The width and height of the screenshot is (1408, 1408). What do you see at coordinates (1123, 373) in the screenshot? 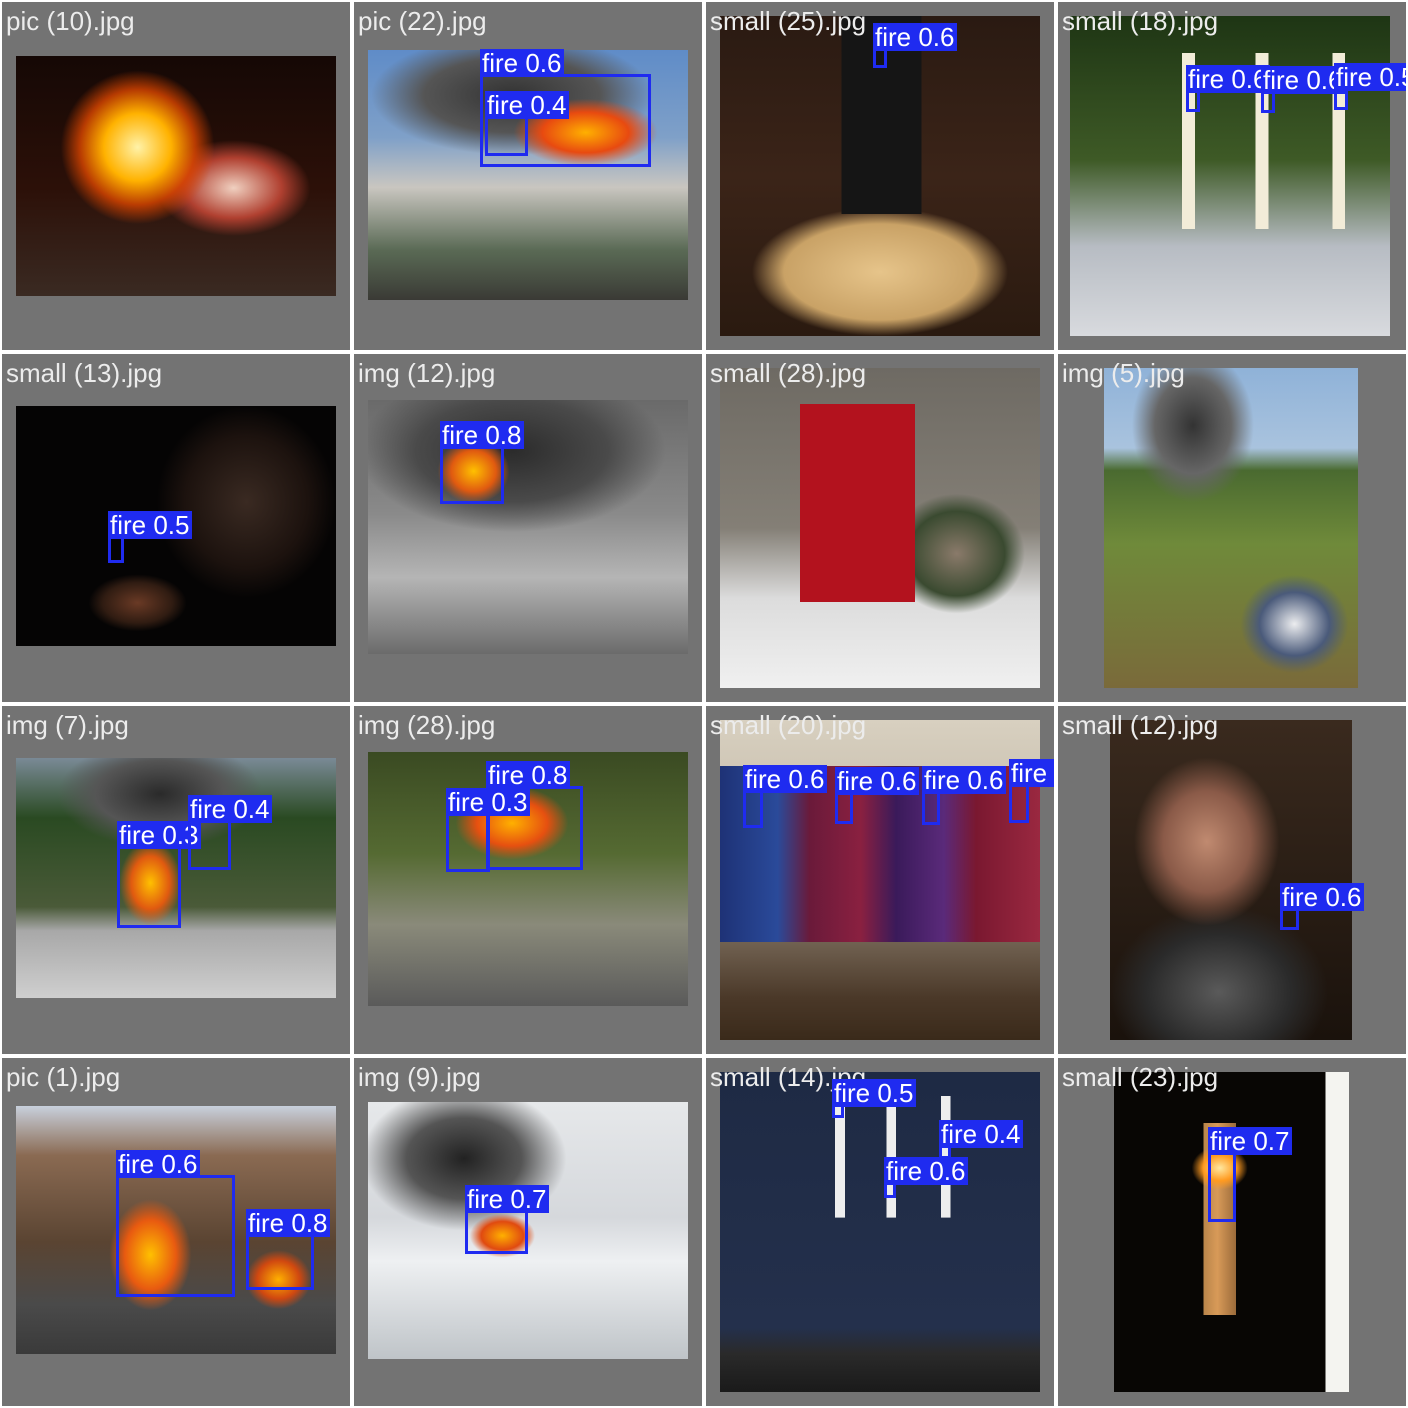
I see `filename-label: img (5).jpg` at bounding box center [1123, 373].